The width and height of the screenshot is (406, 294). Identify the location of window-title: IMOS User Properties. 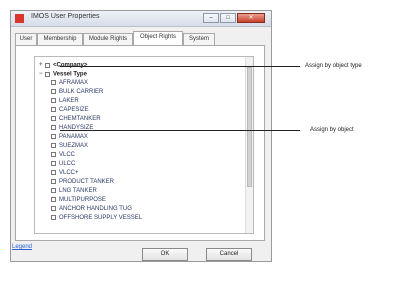
(65, 16).